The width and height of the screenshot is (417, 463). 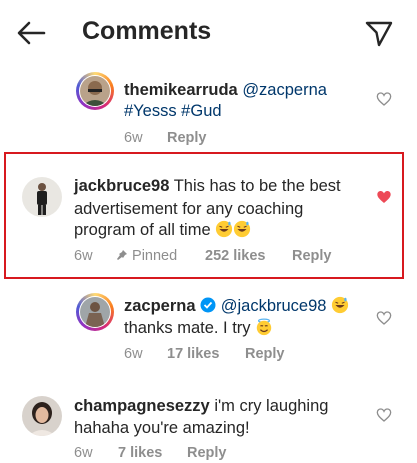 What do you see at coordinates (193, 354) in the screenshot?
I see `likes-count: 17 likes` at bounding box center [193, 354].